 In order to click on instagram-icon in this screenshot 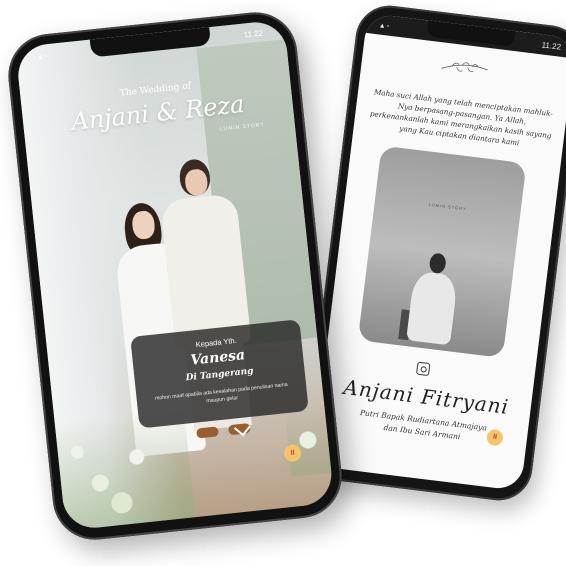, I will do `click(423, 369)`.